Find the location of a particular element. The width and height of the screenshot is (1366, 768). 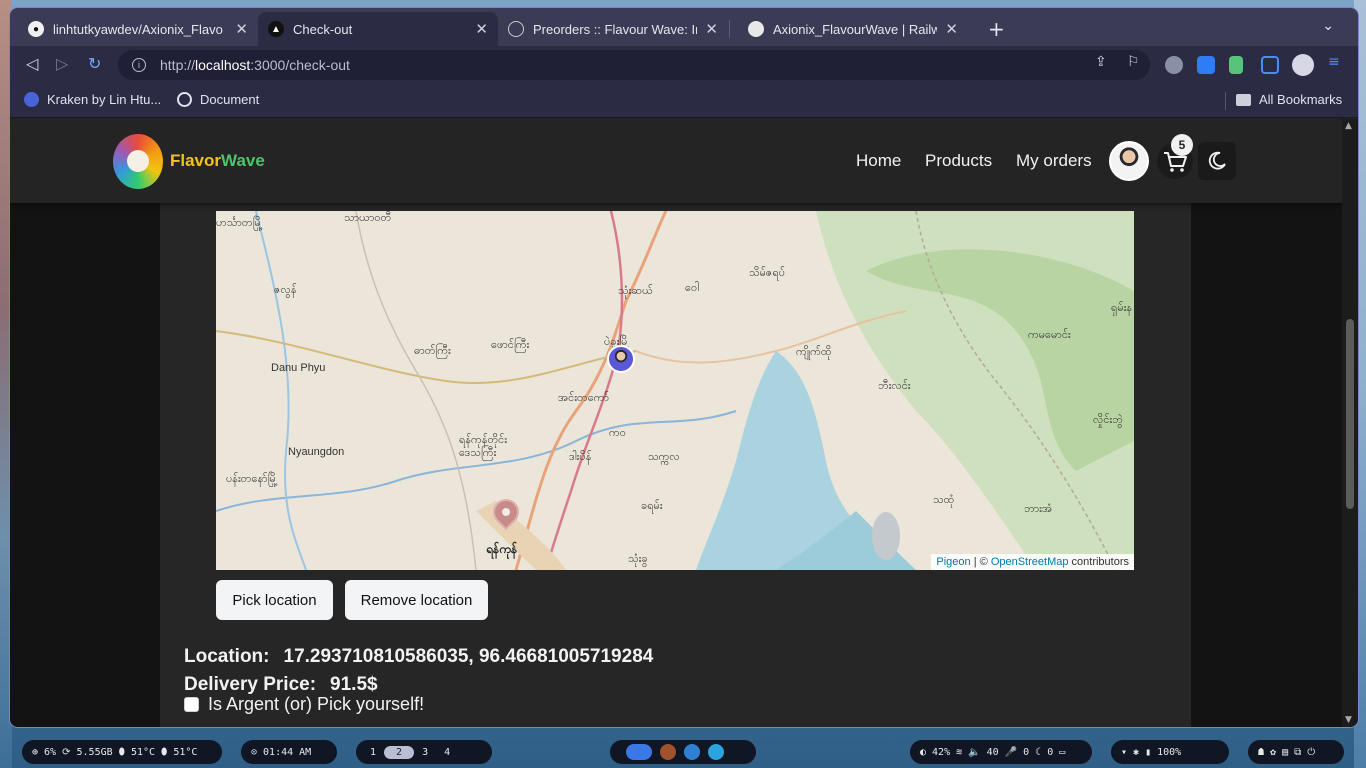

railway-icon is located at coordinates (756, 29).